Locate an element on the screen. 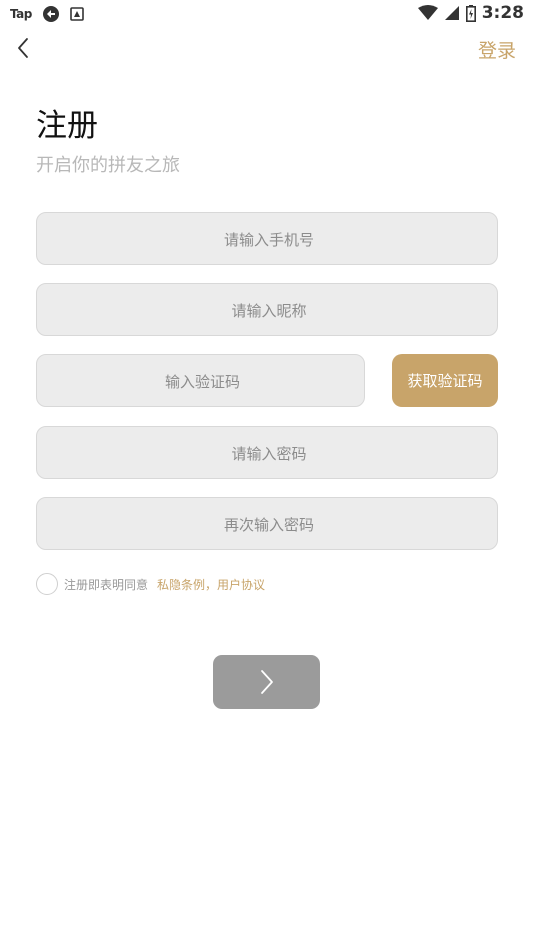 The width and height of the screenshot is (534, 950). nickname-field is located at coordinates (268, 310).